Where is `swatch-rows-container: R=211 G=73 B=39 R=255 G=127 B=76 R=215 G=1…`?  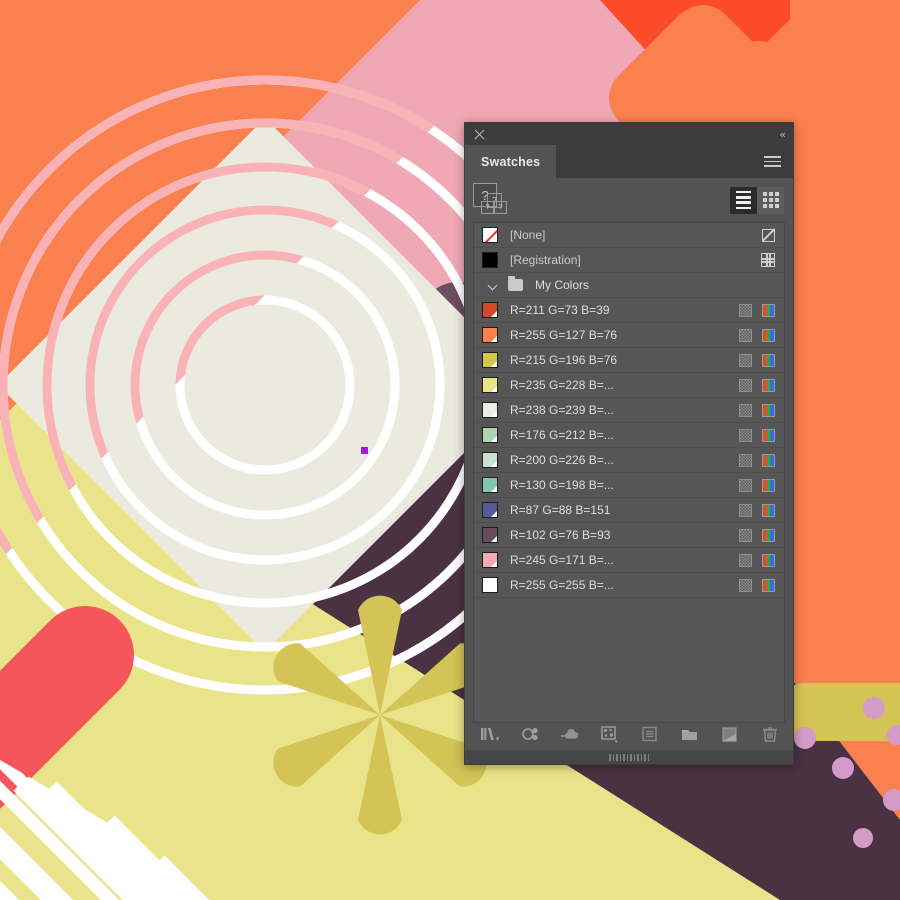
swatch-rows-container: R=211 G=73 B=39 R=255 G=127 B=76 R=215 G=1… is located at coordinates (629, 448).